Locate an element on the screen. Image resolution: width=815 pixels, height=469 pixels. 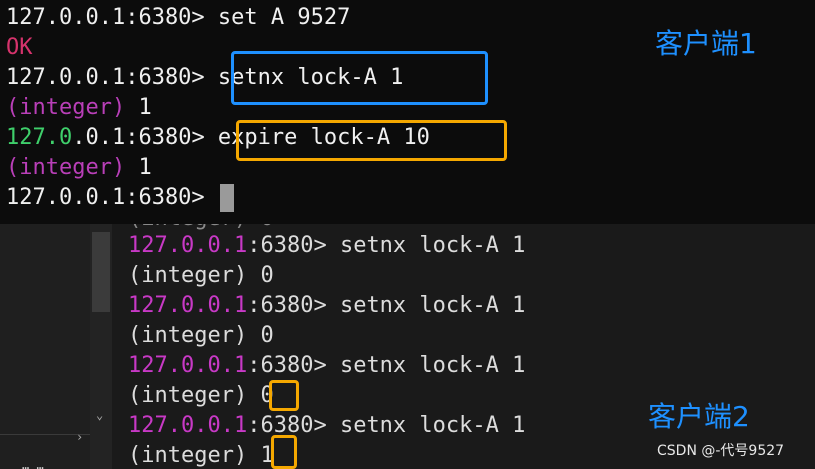
prompt-green-part: 127.0 is located at coordinates (39, 137).